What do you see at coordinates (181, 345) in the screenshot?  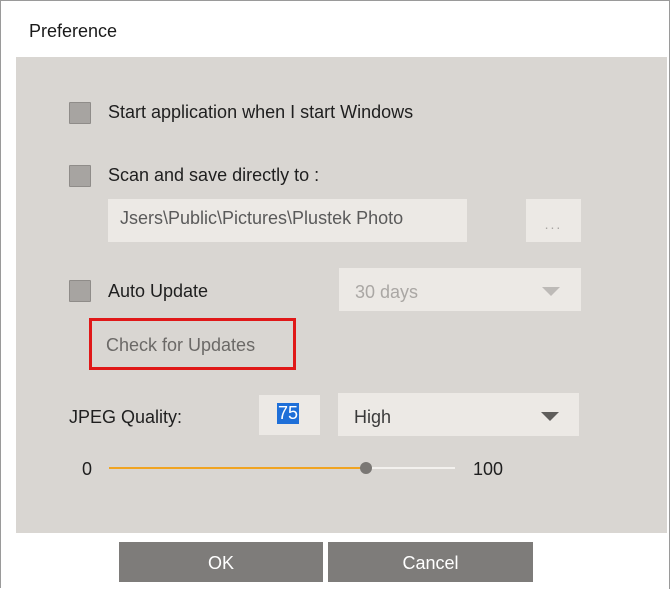 I see `check-for-updates-label: Check for Updates` at bounding box center [181, 345].